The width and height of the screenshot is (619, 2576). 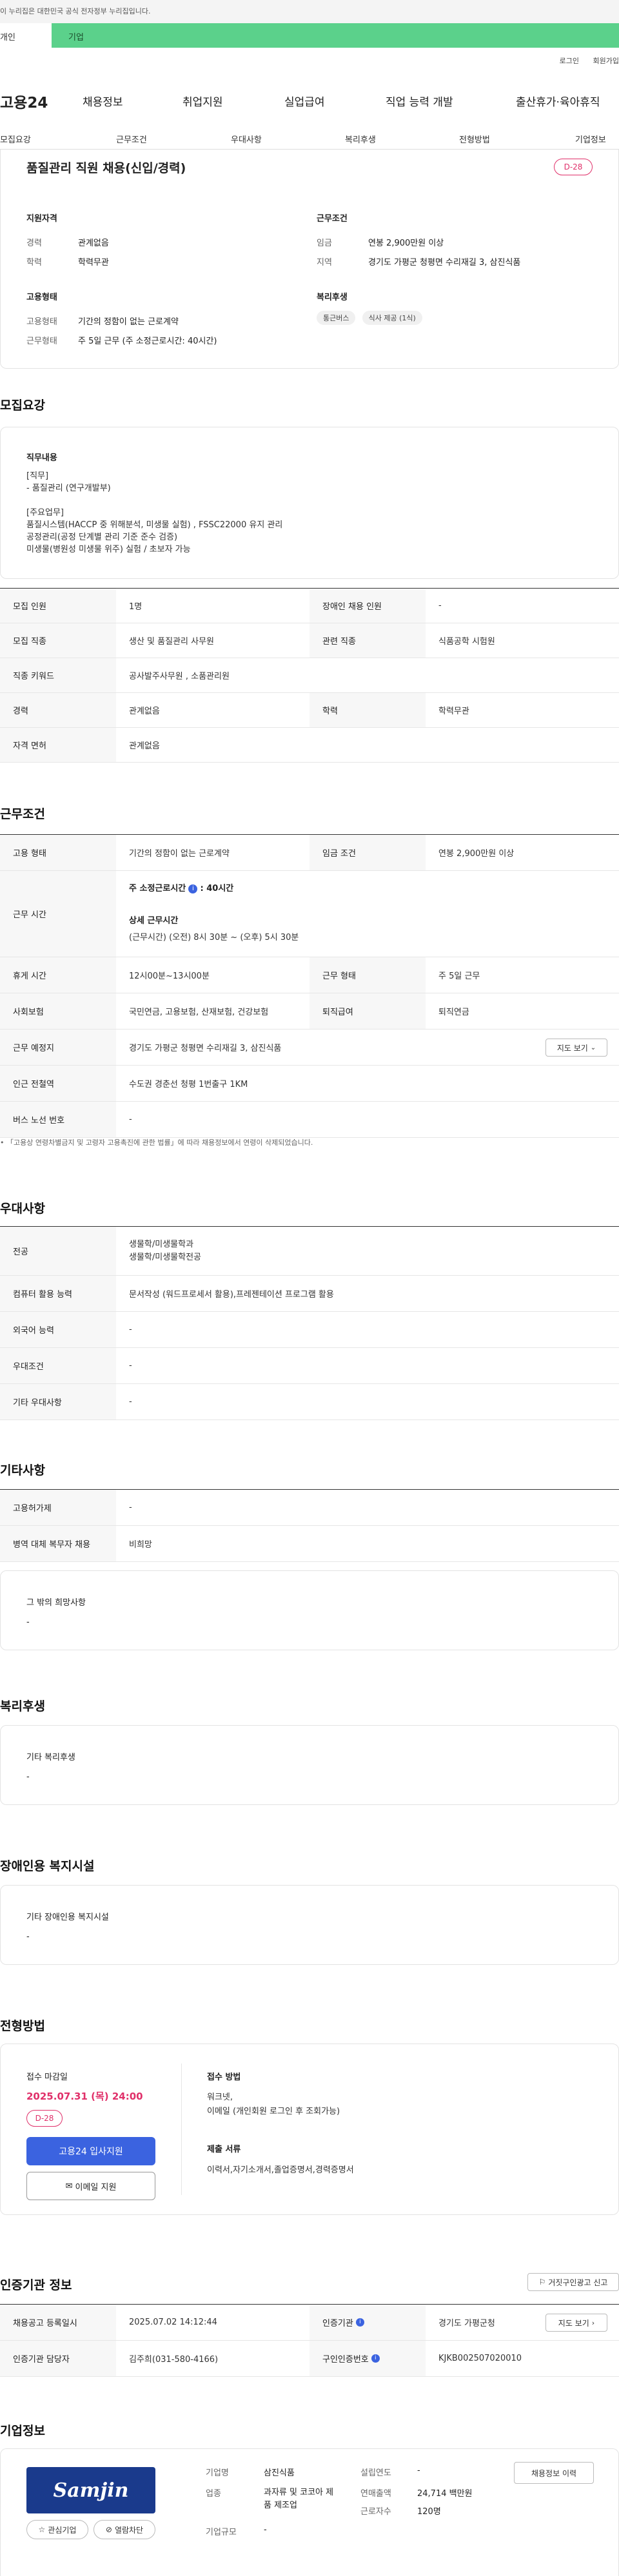 I want to click on table-row: 고용허가제 -, so click(x=309, y=1508).